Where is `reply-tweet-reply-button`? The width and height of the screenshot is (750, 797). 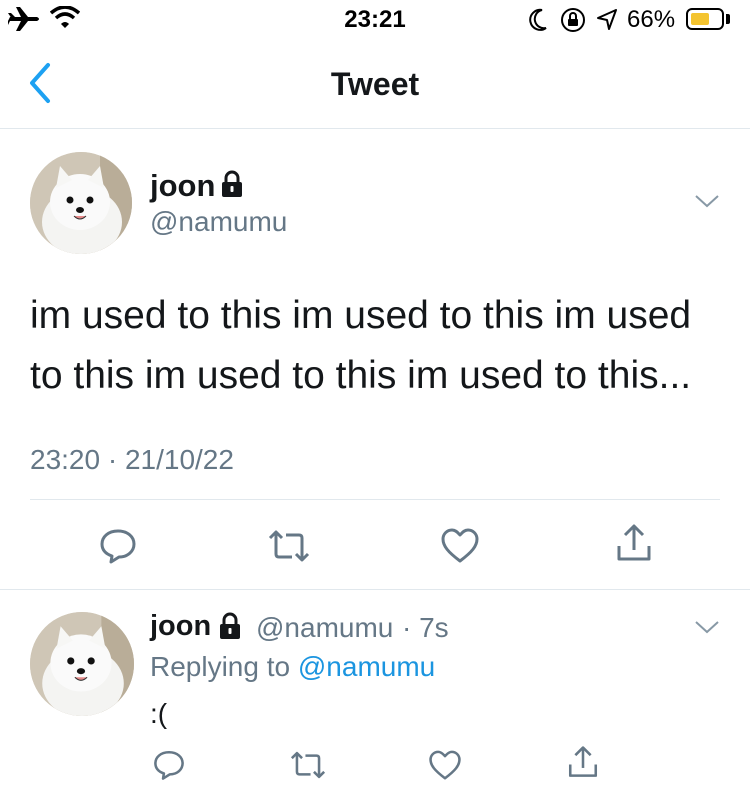 reply-tweet-reply-button is located at coordinates (169, 767).